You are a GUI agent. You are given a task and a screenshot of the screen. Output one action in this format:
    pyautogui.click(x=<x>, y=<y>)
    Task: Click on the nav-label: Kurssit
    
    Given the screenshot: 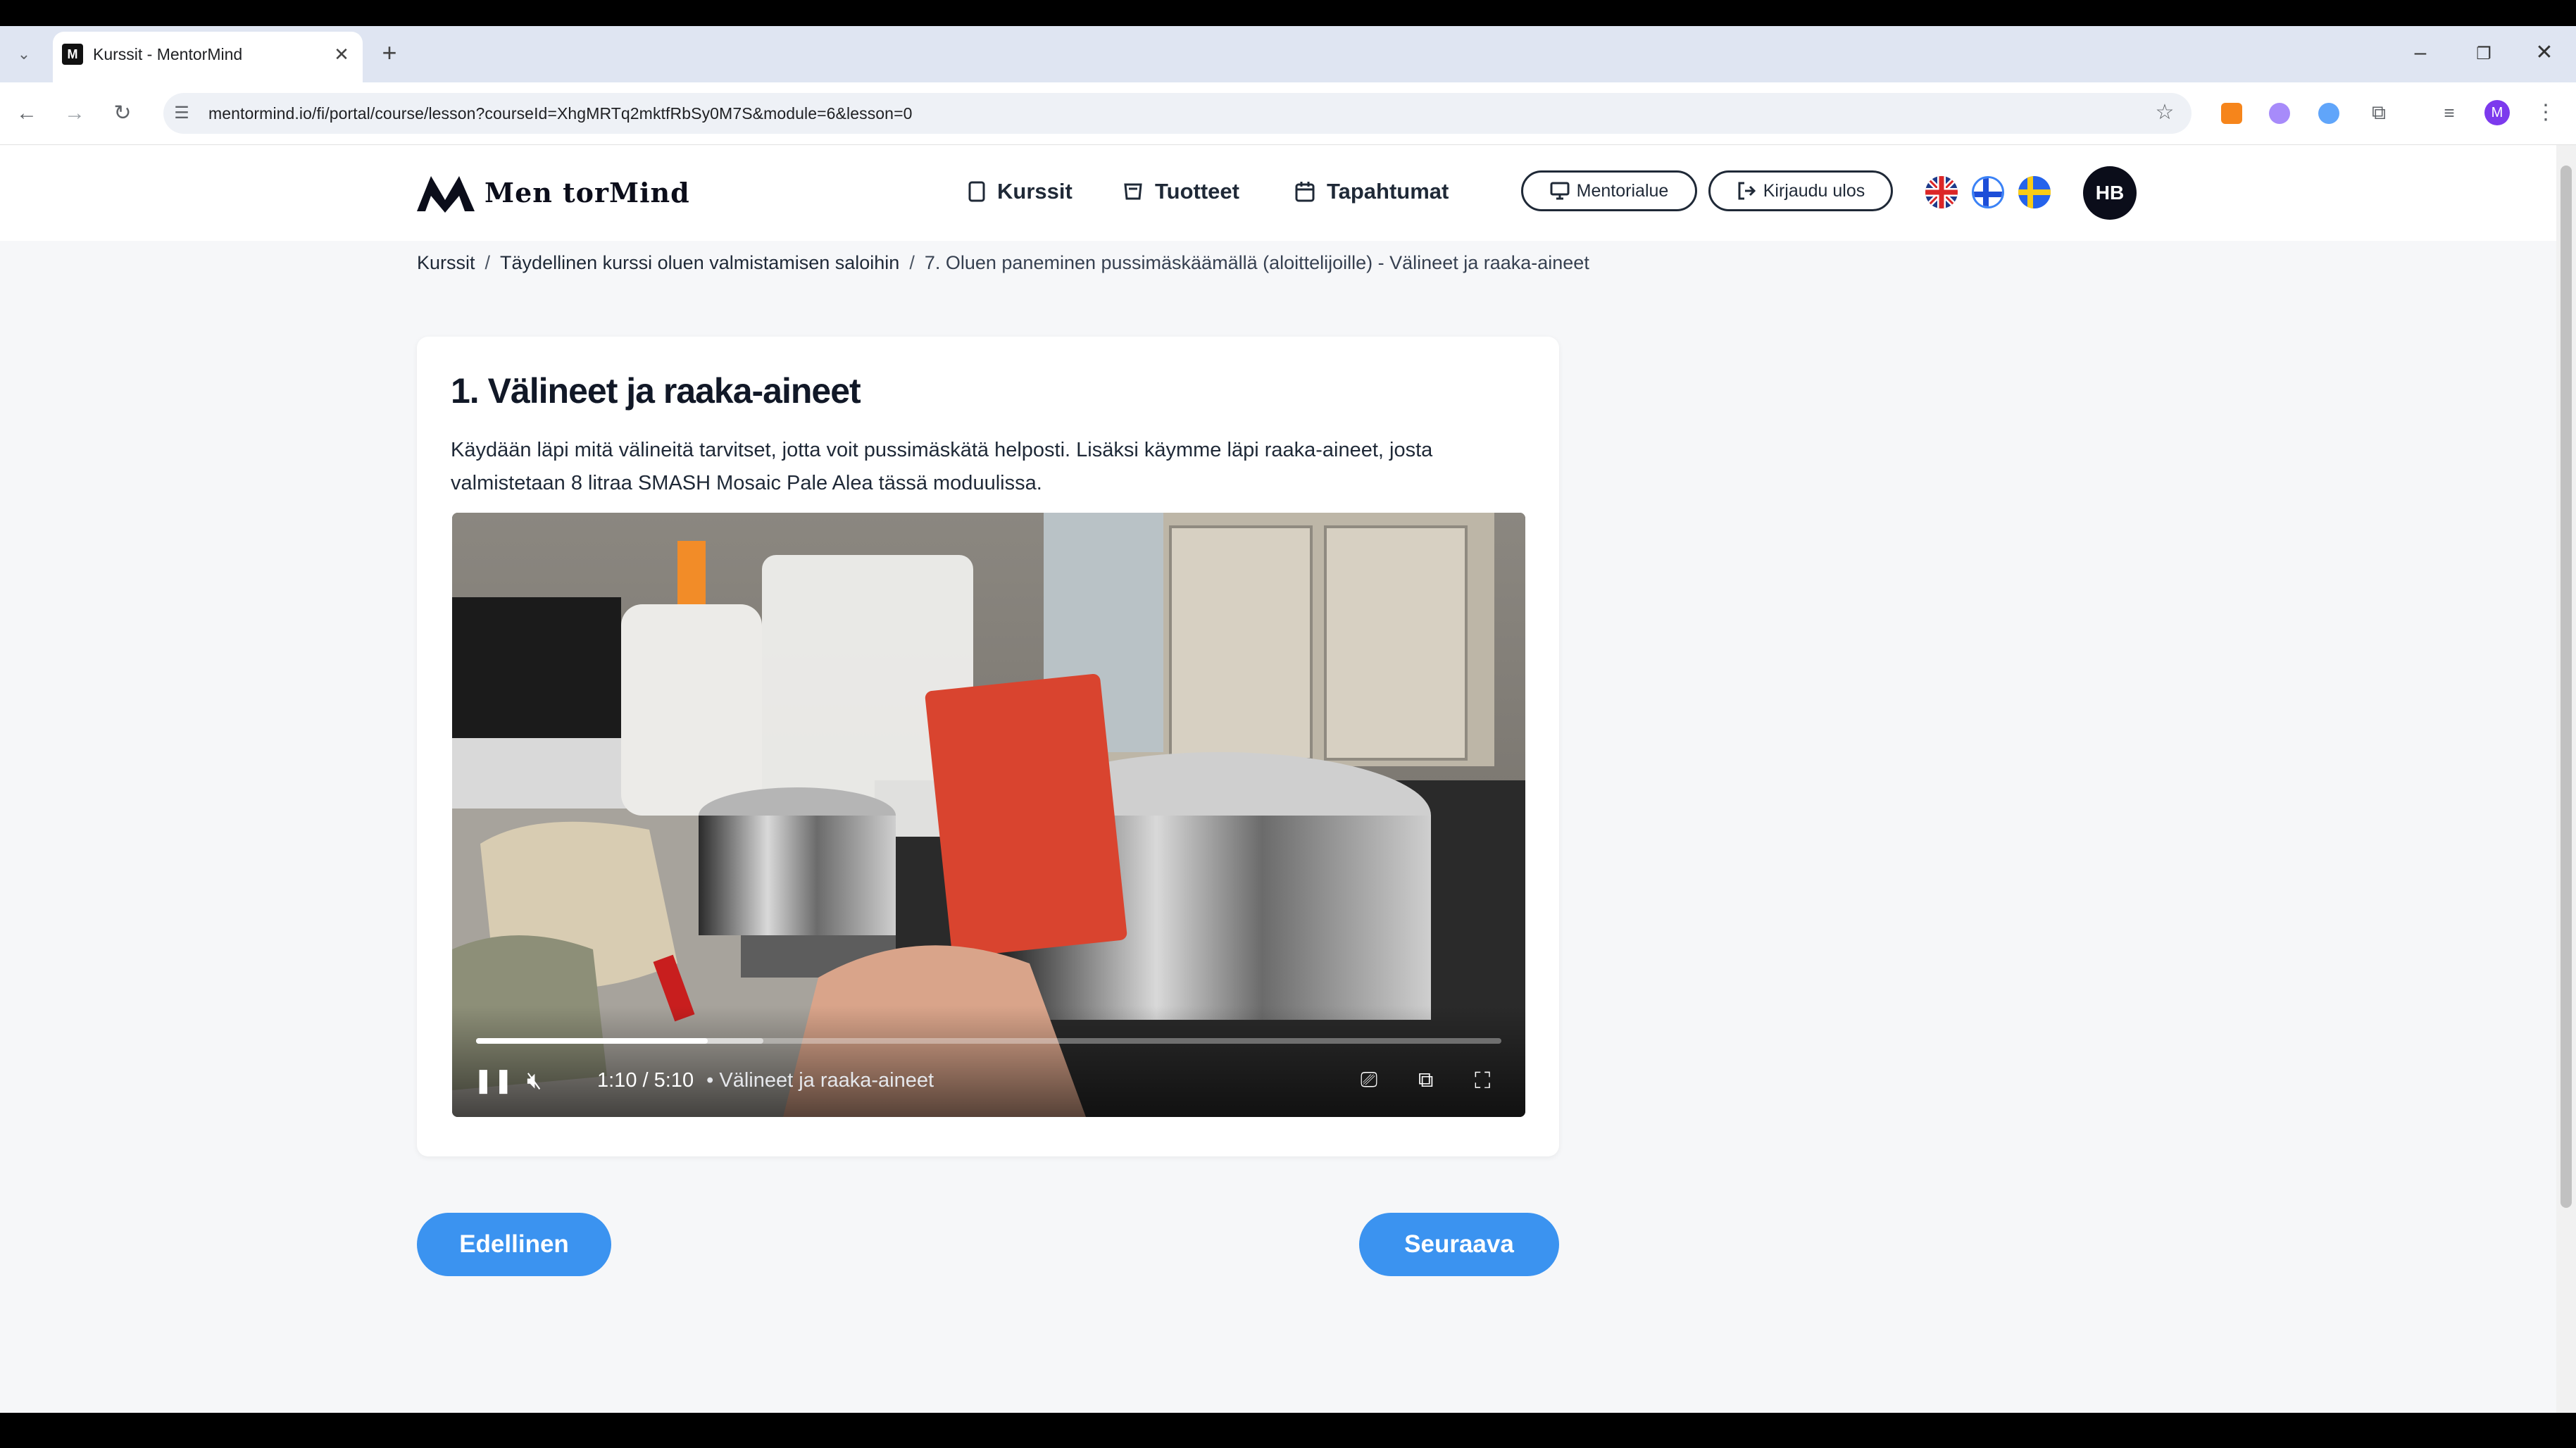 What is the action you would take?
    pyautogui.click(x=1035, y=191)
    